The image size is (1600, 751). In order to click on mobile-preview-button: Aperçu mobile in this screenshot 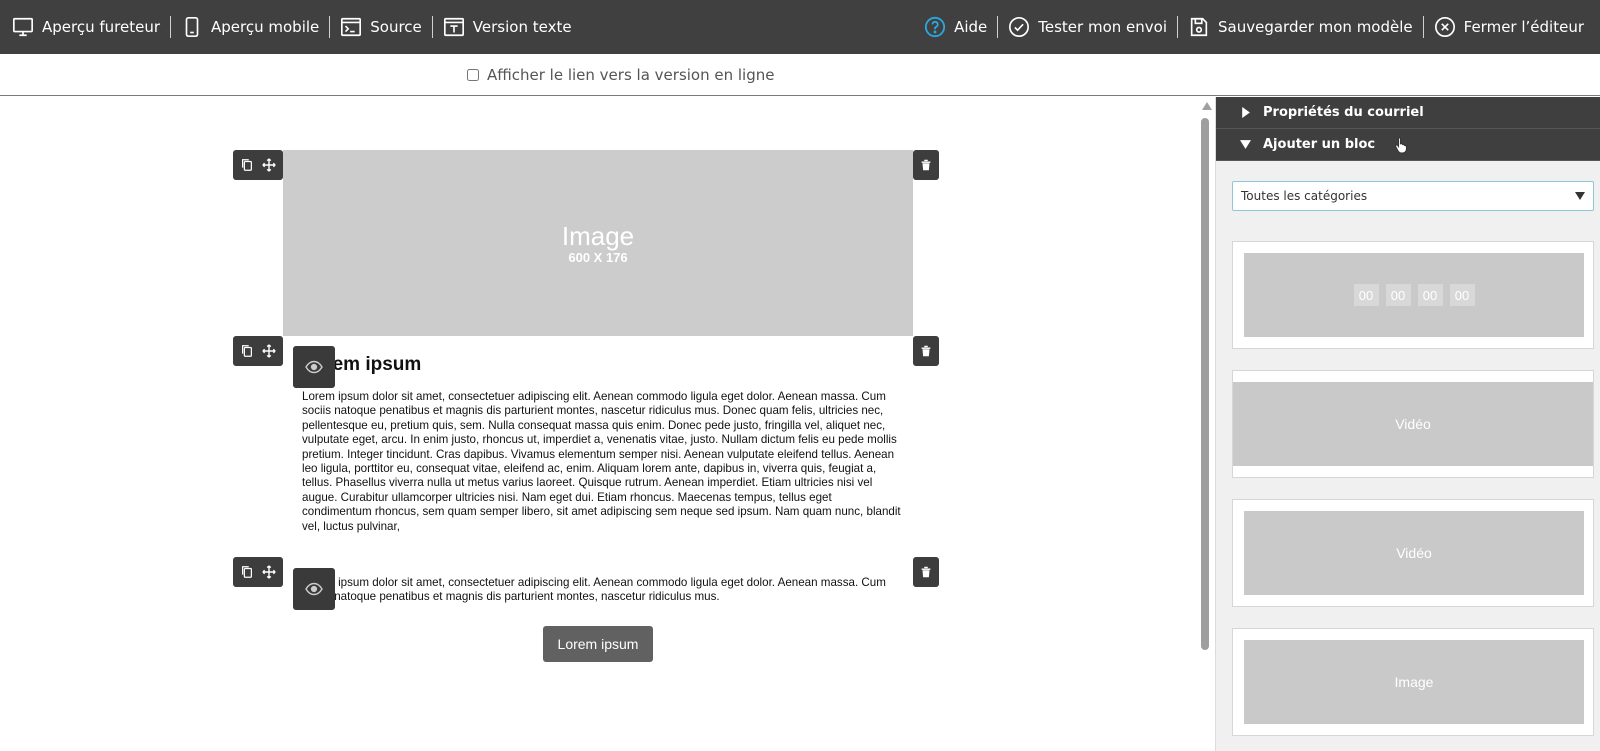, I will do `click(250, 27)`.